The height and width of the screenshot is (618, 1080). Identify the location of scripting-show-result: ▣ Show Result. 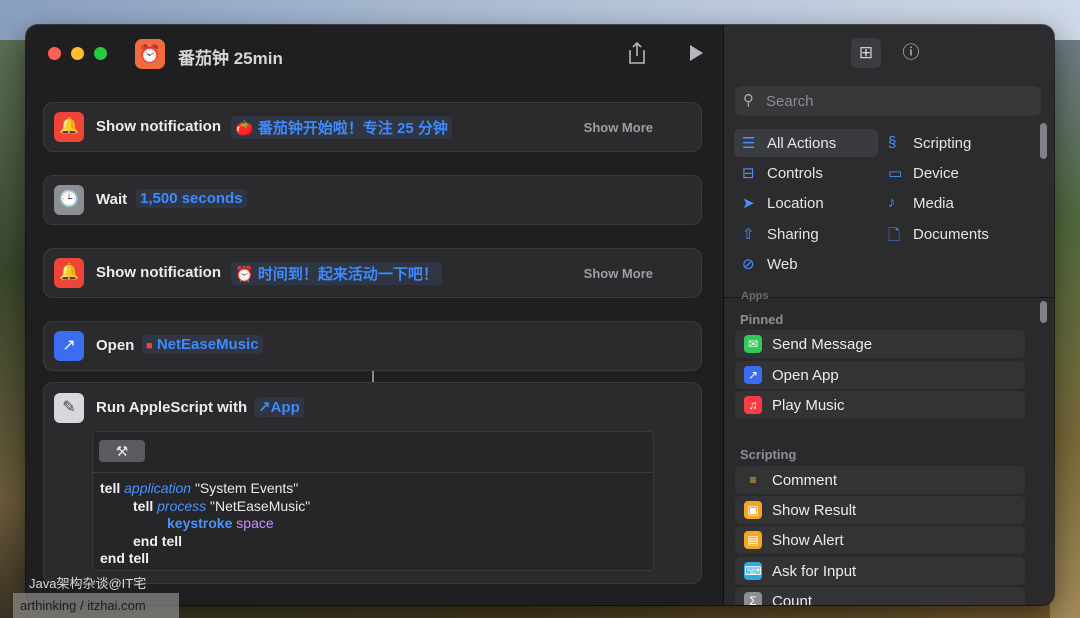
(880, 510).